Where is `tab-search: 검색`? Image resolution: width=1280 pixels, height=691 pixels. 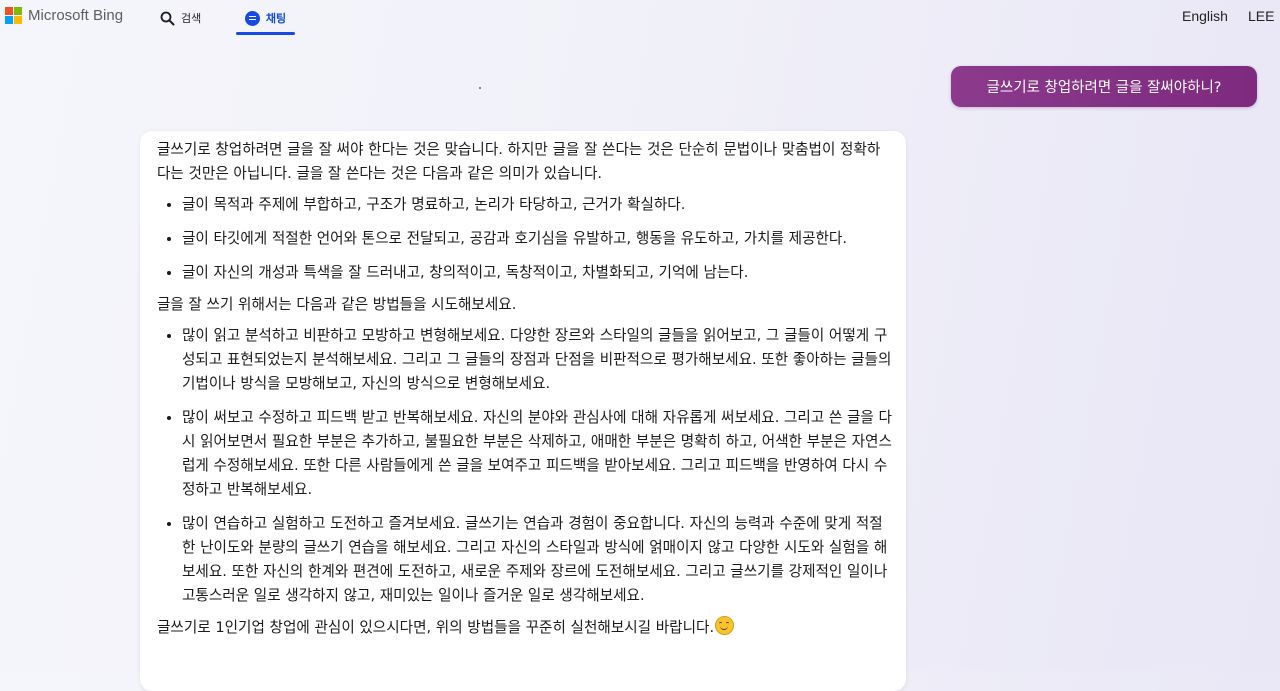
tab-search: 검색 is located at coordinates (180, 18).